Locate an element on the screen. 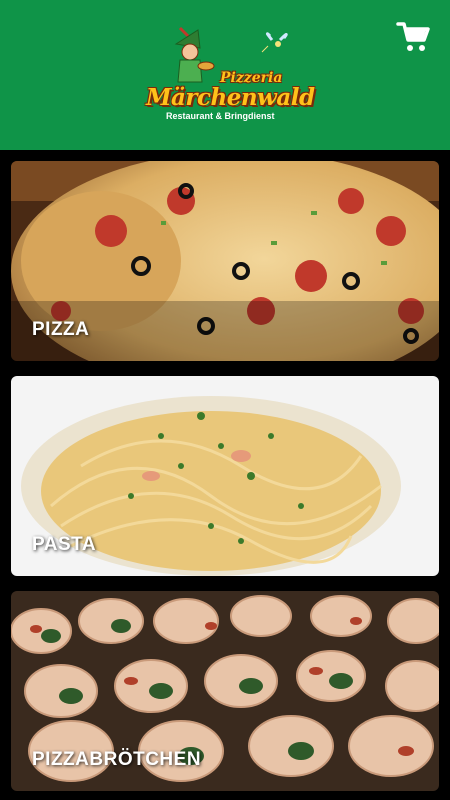  shopping-cart-button is located at coordinates (413, 37).